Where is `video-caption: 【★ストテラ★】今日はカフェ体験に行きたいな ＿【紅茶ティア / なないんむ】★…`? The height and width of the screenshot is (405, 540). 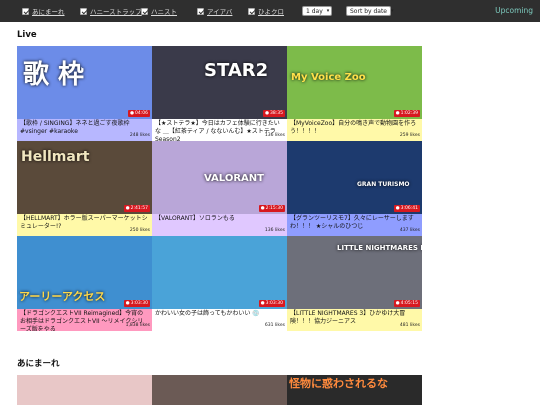 video-caption: 【★ストテラ★】今日はカフェ体験に行きたいな ＿【紅茶ティア / なないんむ】★… is located at coordinates (219, 130).